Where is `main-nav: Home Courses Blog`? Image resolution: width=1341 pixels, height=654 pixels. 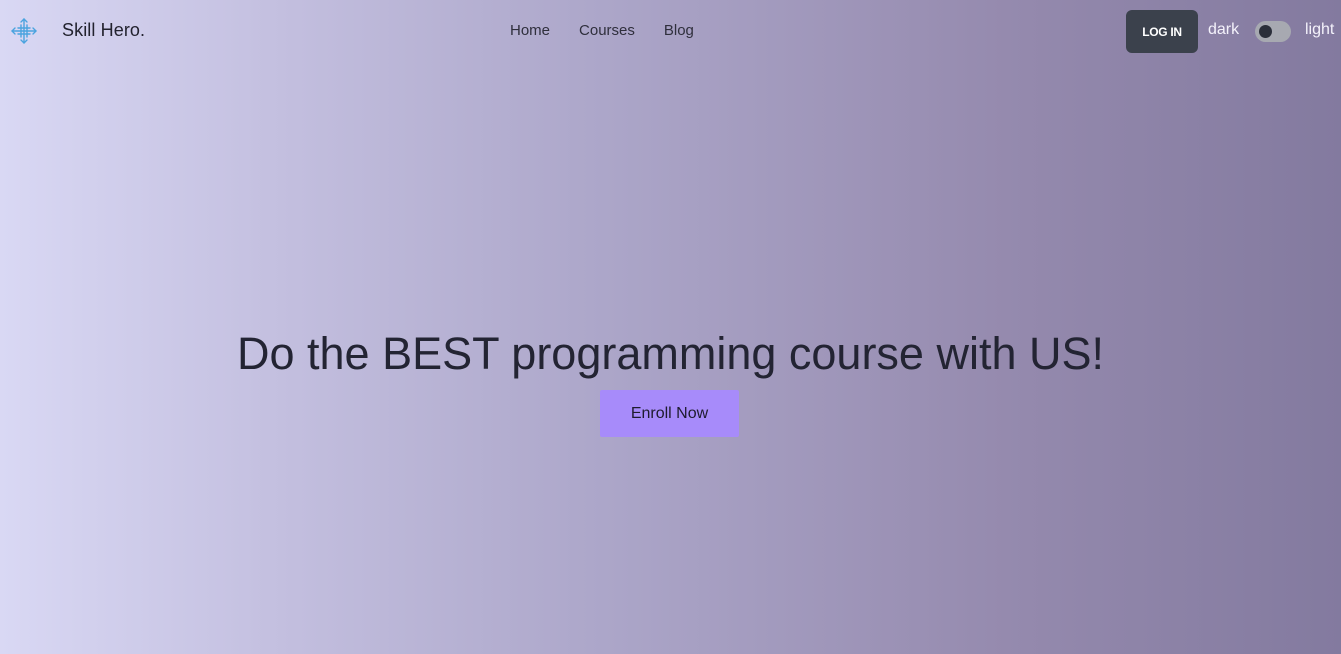
main-nav: Home Courses Blog is located at coordinates (616, 30).